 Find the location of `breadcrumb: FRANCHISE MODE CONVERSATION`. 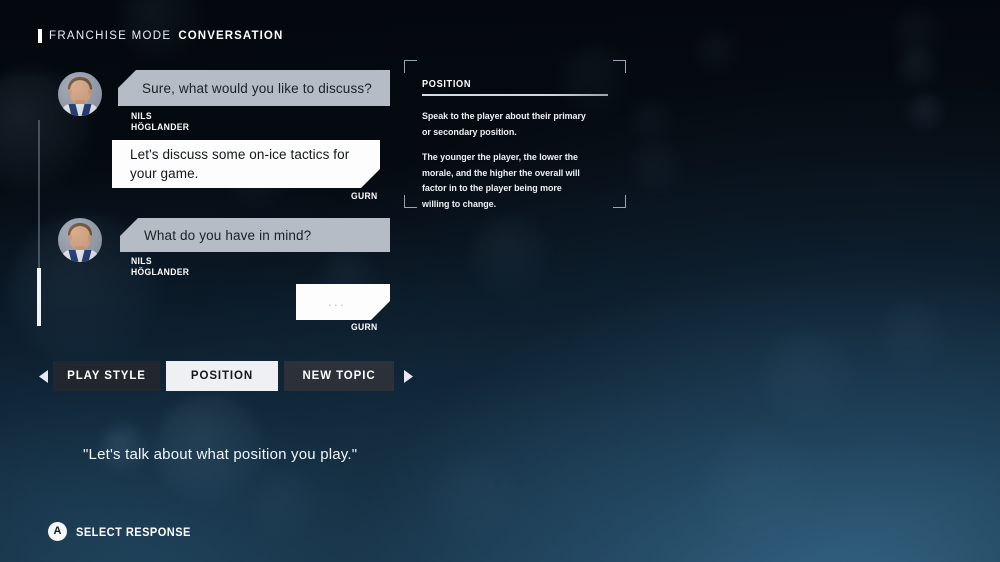

breadcrumb: FRANCHISE MODE CONVERSATION is located at coordinates (160, 36).